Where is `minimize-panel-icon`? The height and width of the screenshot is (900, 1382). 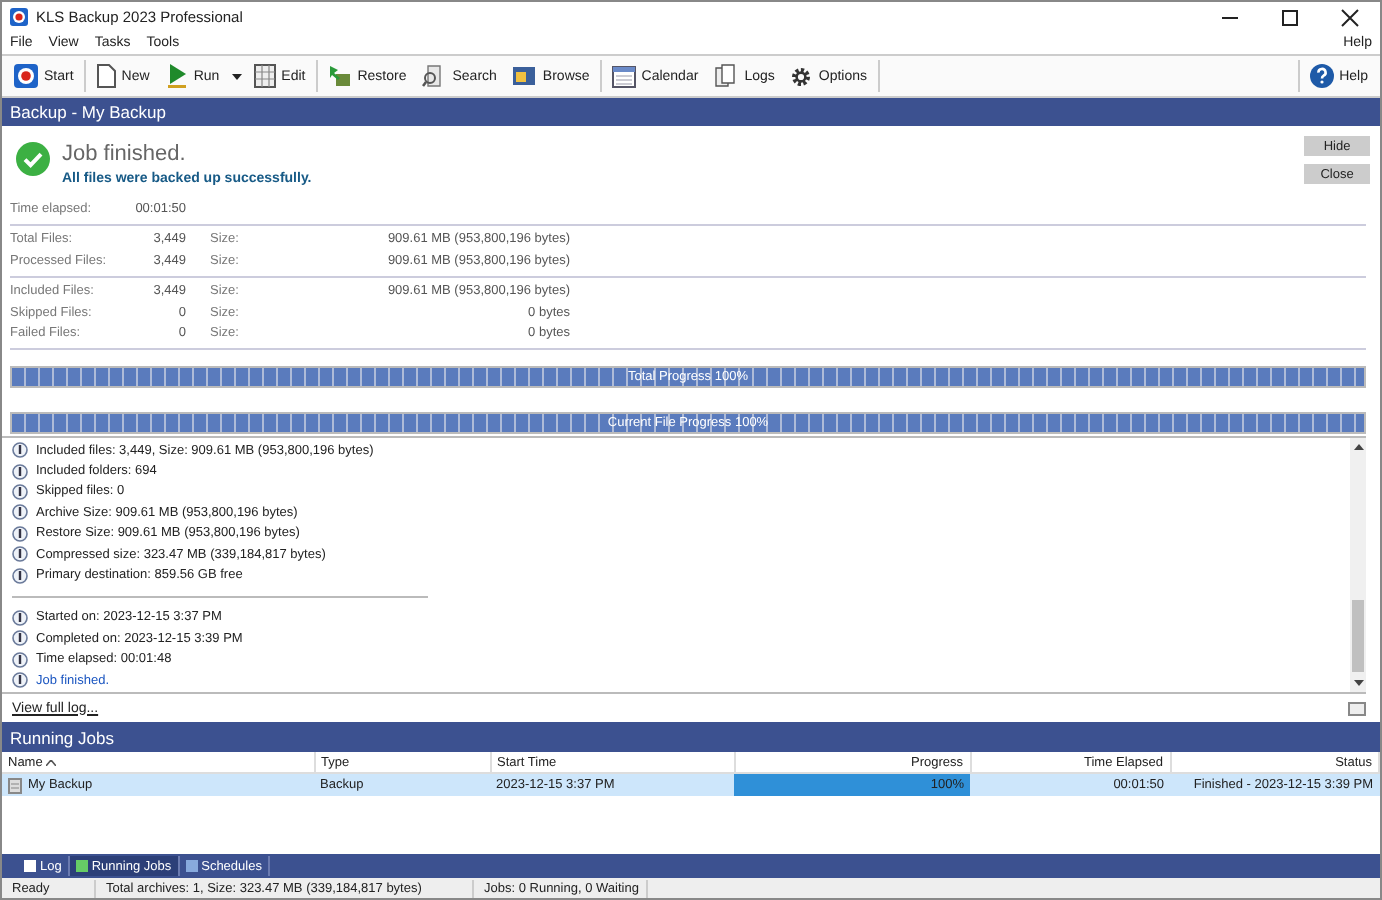 minimize-panel-icon is located at coordinates (1357, 708).